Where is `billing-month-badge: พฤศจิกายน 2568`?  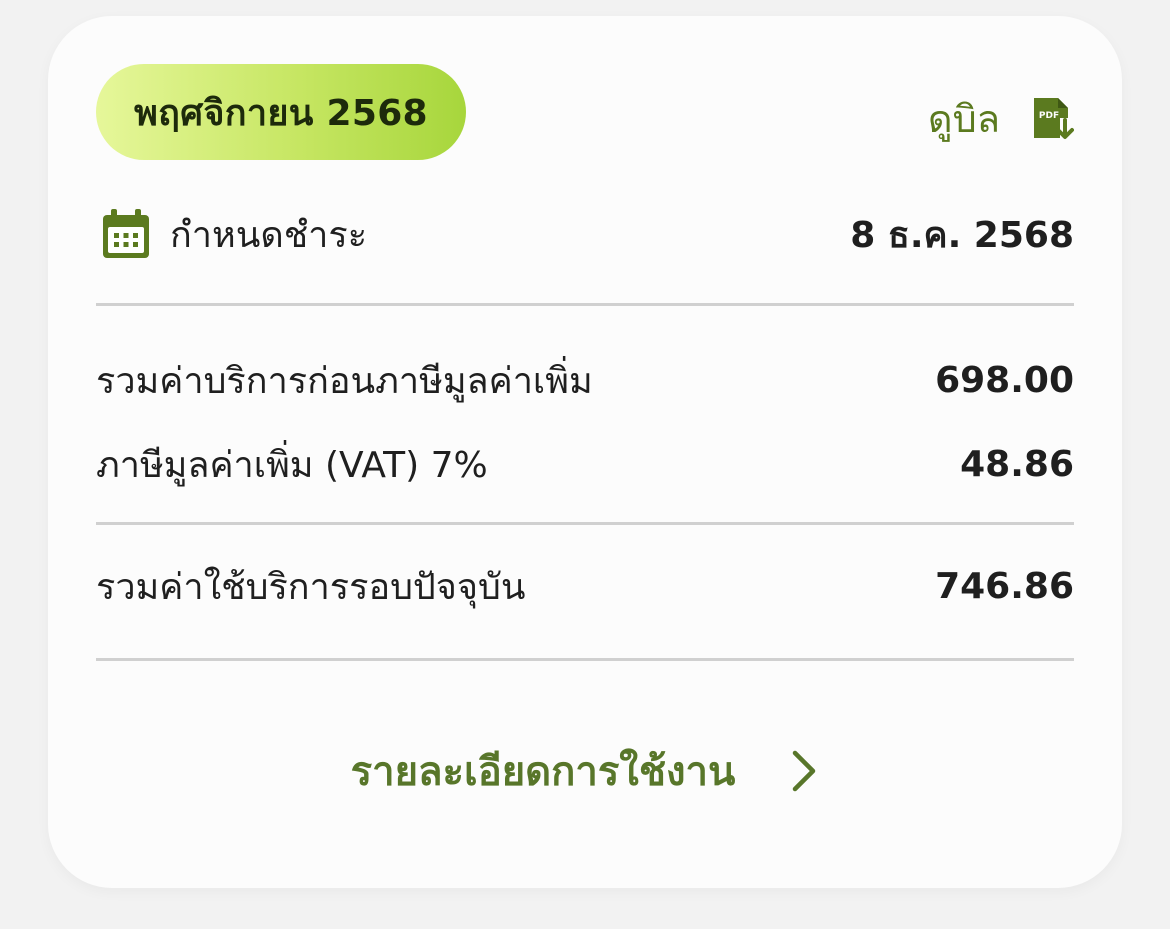
billing-month-badge: พฤศจิกายน 2568 is located at coordinates (281, 112).